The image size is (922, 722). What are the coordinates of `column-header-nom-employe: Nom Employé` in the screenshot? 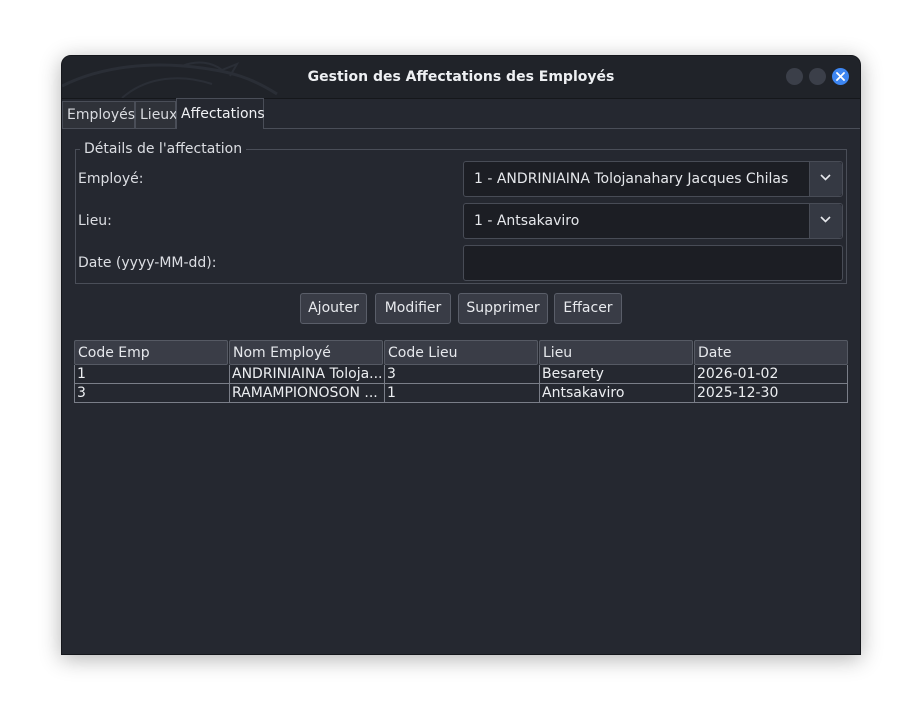 It's located at (306, 352).